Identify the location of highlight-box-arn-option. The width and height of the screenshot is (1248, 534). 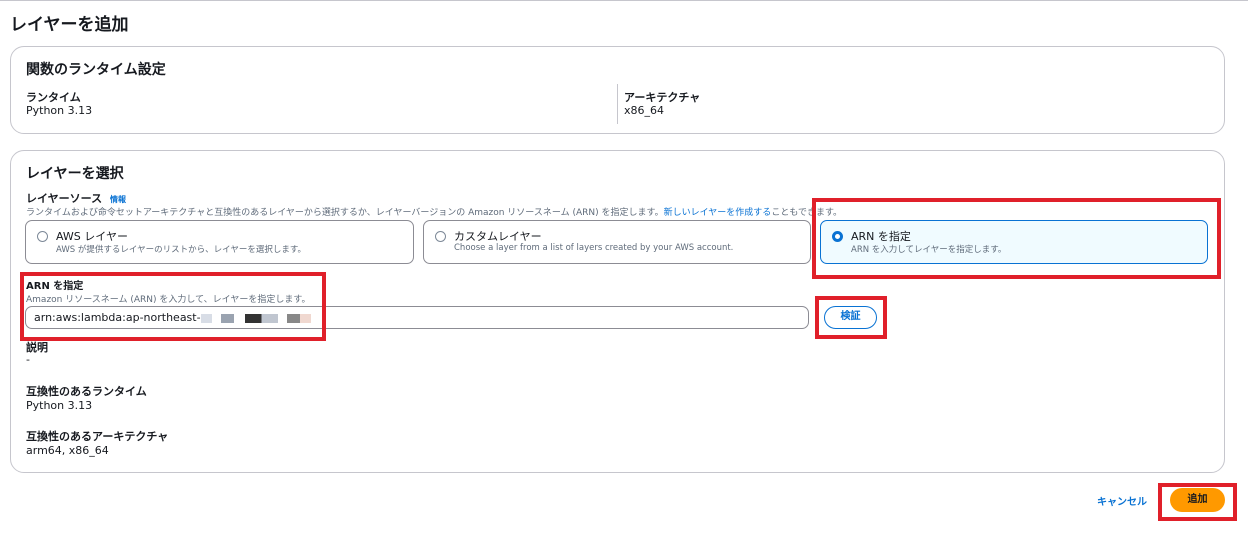
(1016, 238).